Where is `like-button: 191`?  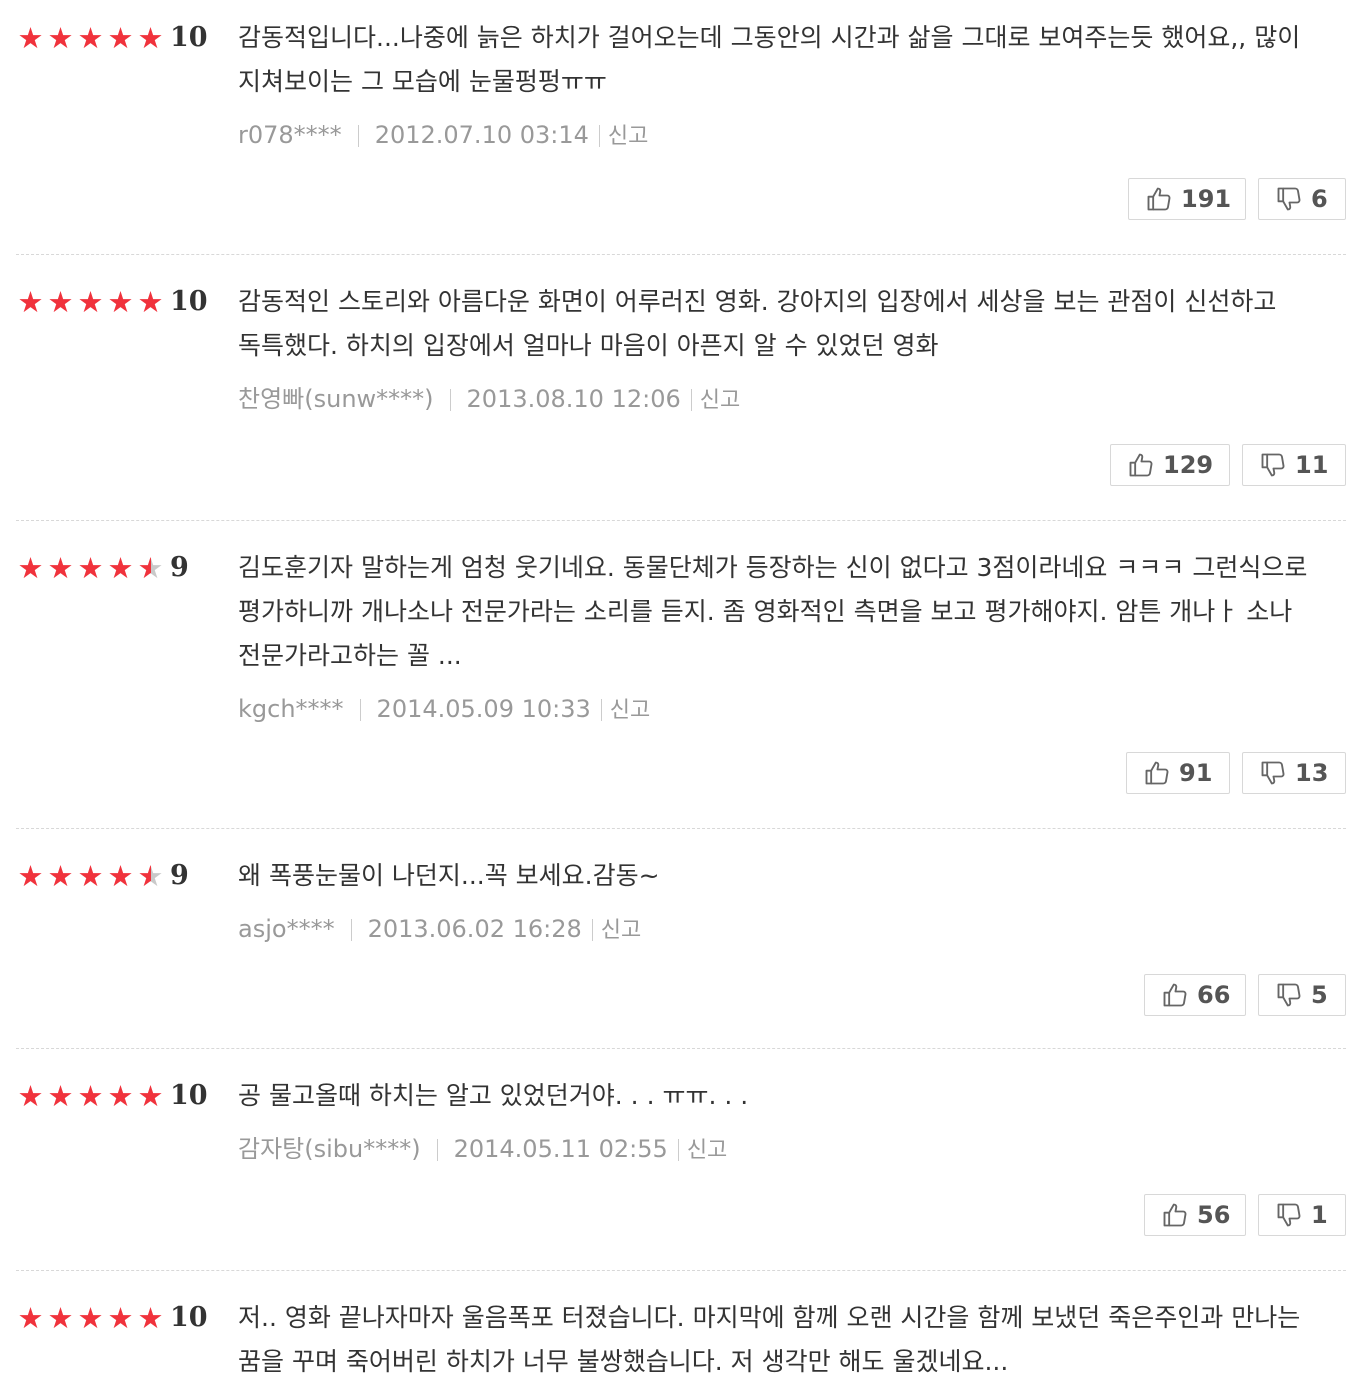 like-button: 191 is located at coordinates (1187, 199).